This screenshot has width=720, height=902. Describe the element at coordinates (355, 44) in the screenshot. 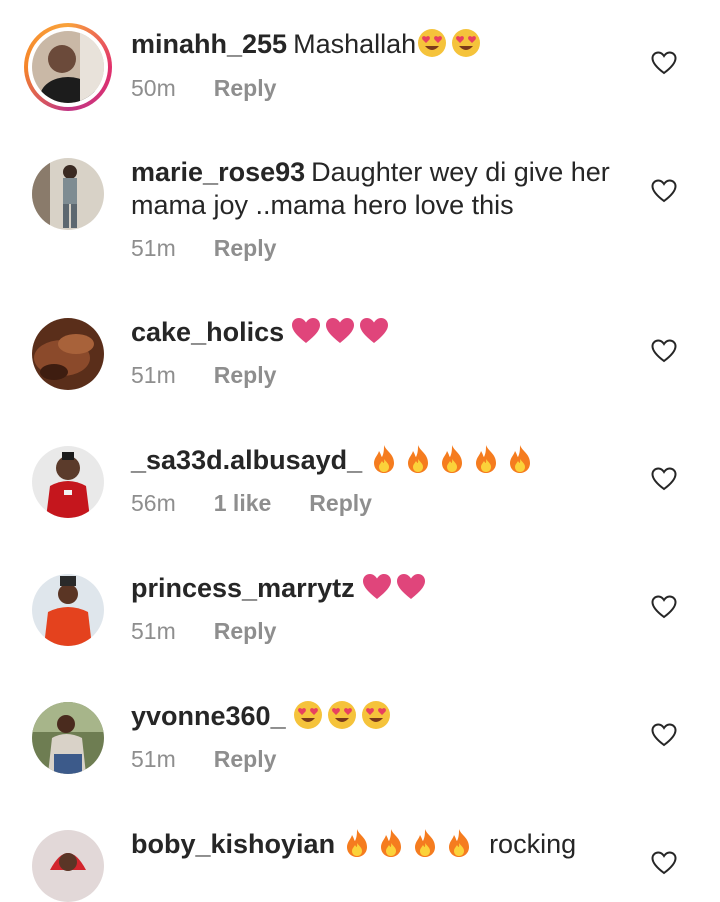

I see `comment-body: Mashallah` at that location.